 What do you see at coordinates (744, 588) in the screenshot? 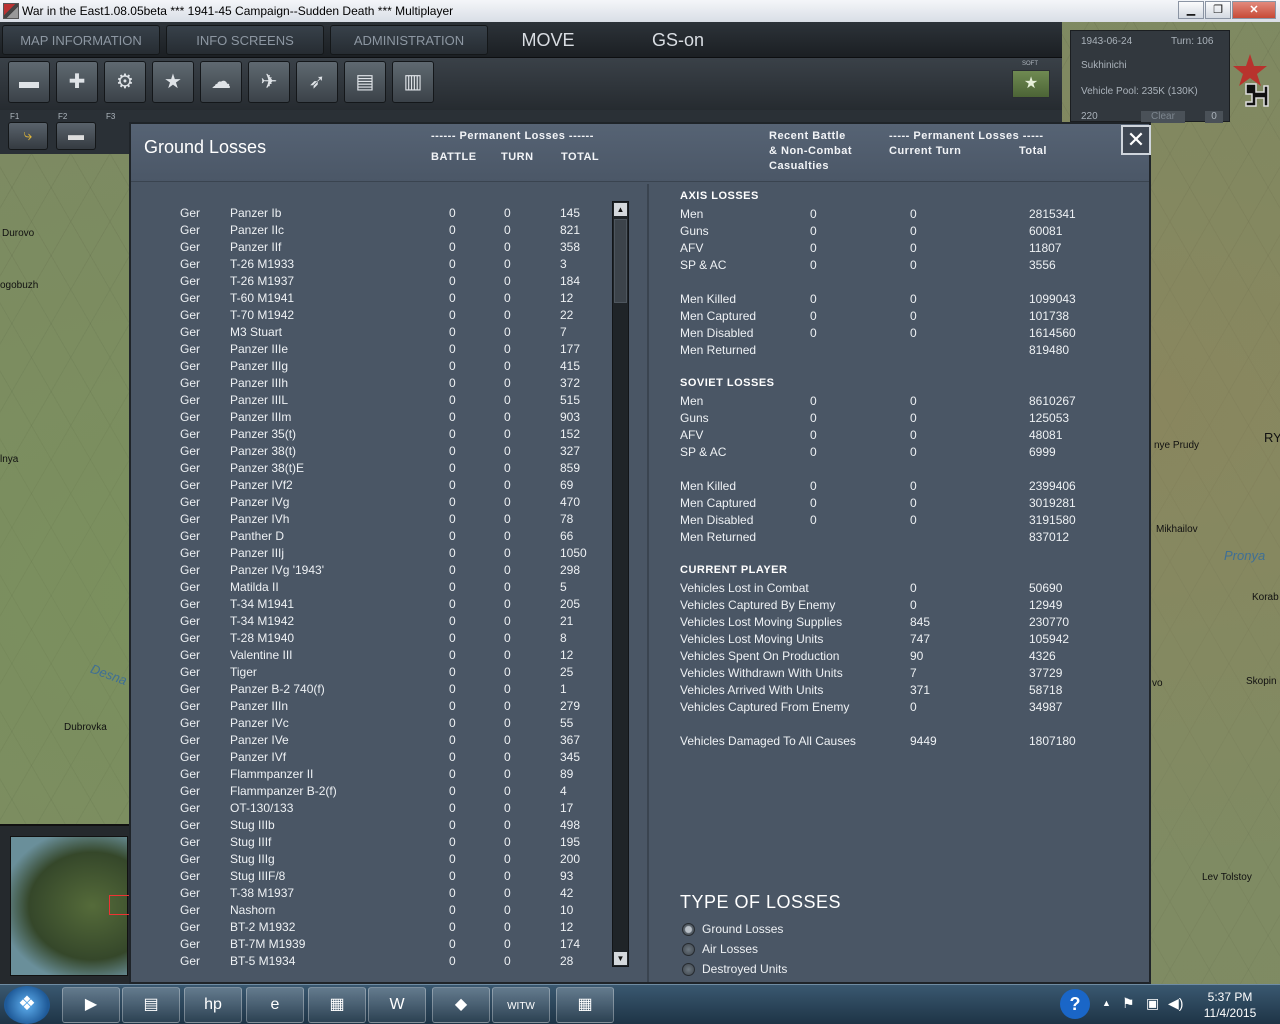
I see `vehicle-label: Vehicles Lost in Combat` at bounding box center [744, 588].